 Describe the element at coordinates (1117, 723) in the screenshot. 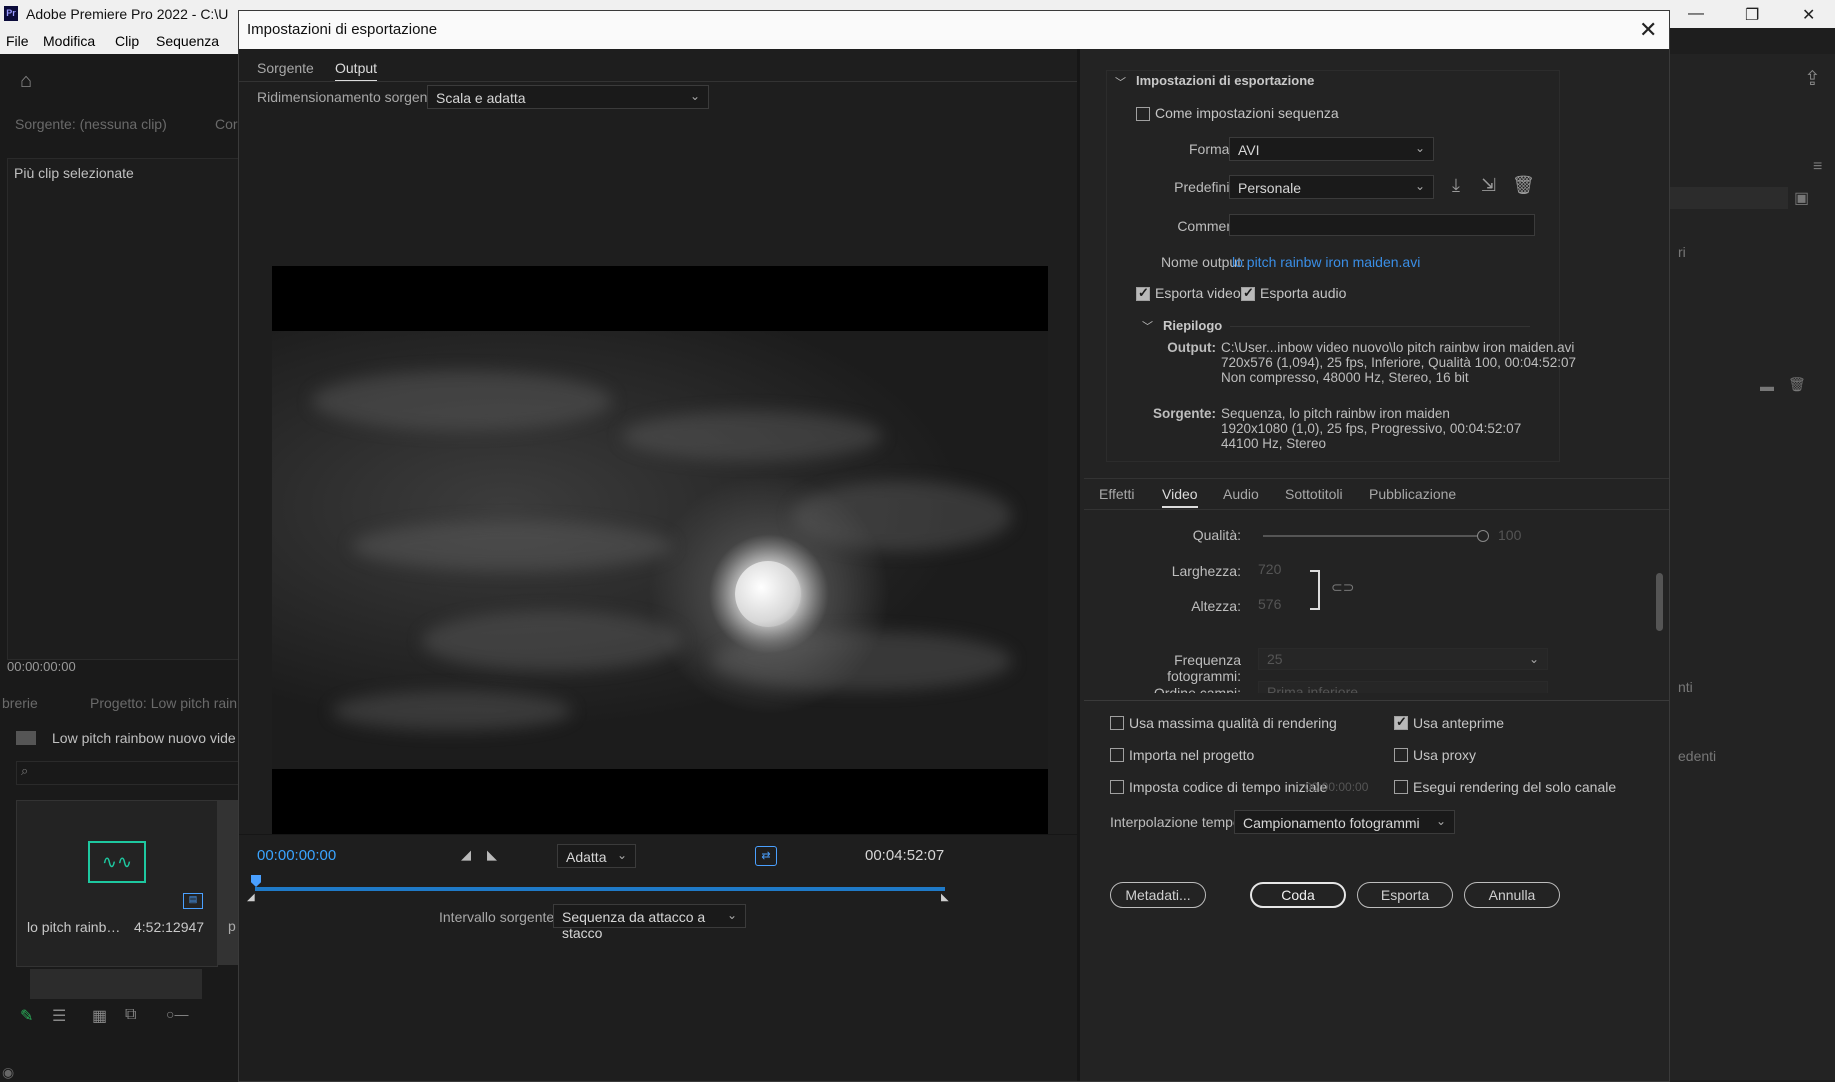

I see `max-quality-checkbox` at that location.